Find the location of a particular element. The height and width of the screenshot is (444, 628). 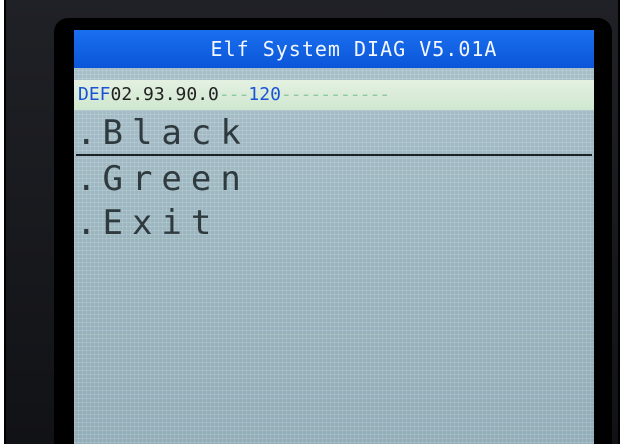

version-code: 02.93.90.0 is located at coordinates (164, 94).